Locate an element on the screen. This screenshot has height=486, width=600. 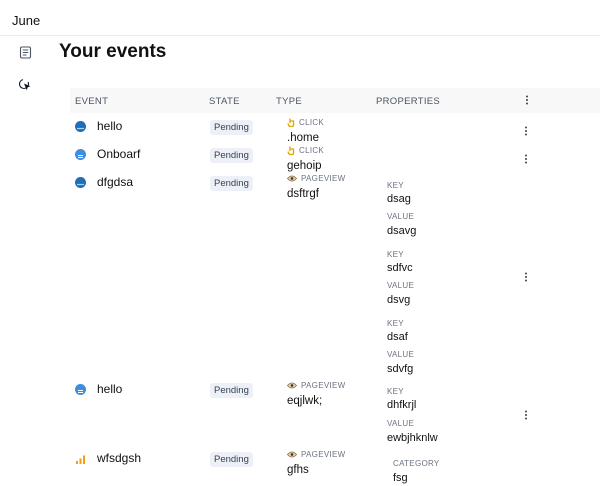
event-type-value: .home is located at coordinates (303, 138).